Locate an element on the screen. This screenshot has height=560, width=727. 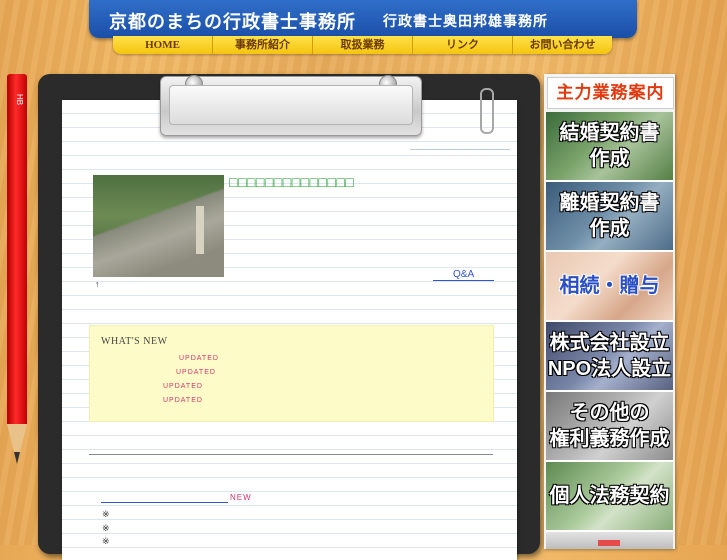
sidebar-item-company-setup: 株式会社設立 NPO法人設立 is located at coordinates (609, 357).